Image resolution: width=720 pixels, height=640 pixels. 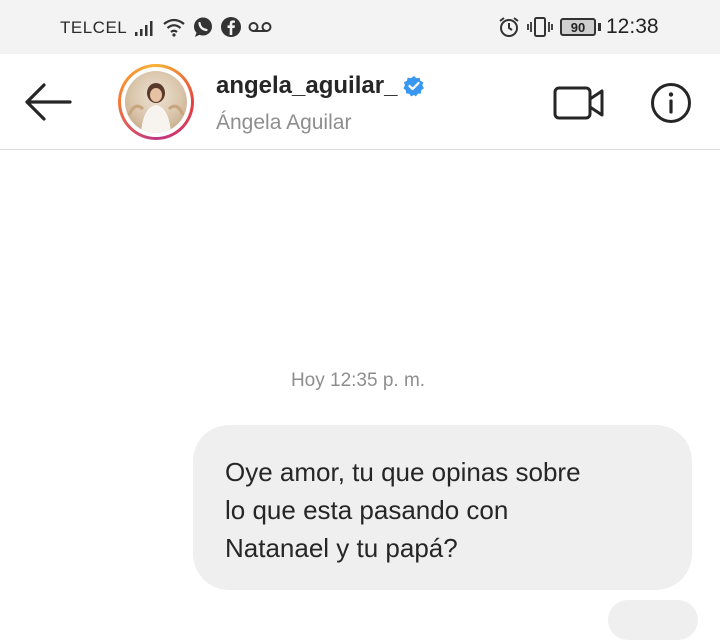 I want to click on info-button, so click(x=671, y=103).